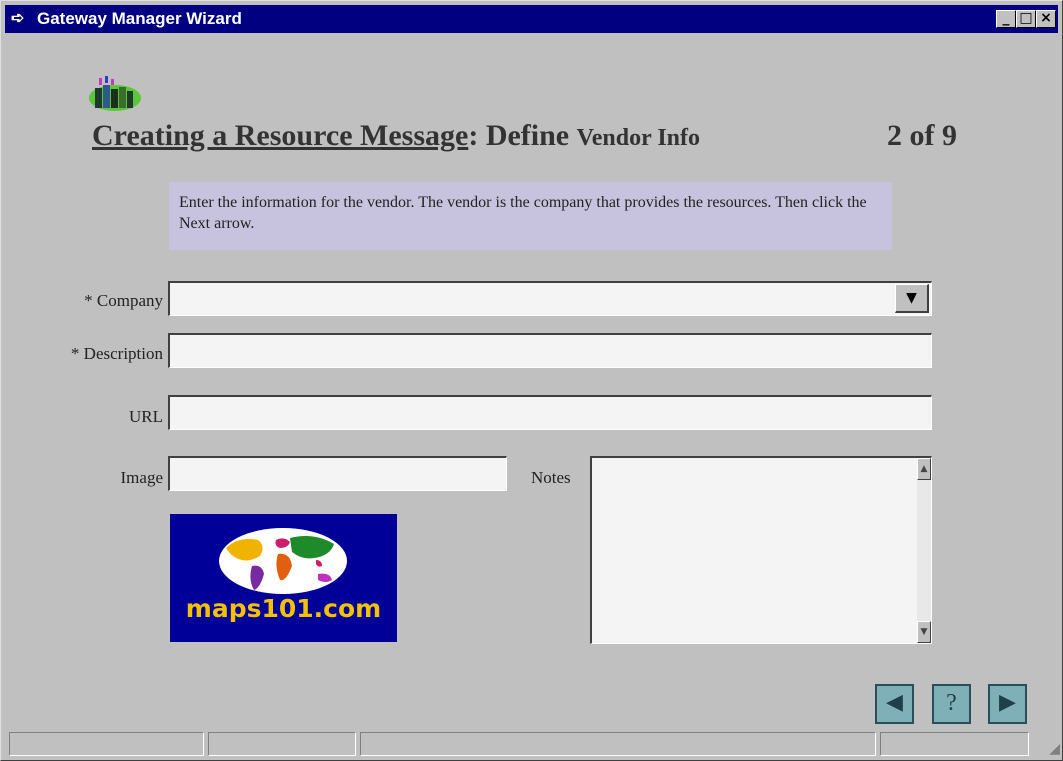 This screenshot has width=1063, height=761. What do you see at coordinates (531, 19) in the screenshot?
I see `title-bar: ➪ Gateway Manager Wizard _ □ ×` at bounding box center [531, 19].